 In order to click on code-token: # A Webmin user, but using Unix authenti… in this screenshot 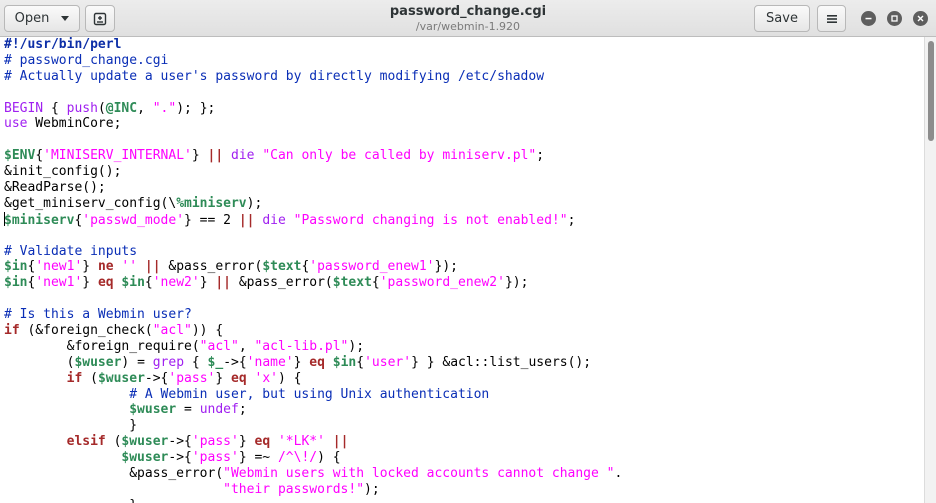, I will do `click(309, 394)`.